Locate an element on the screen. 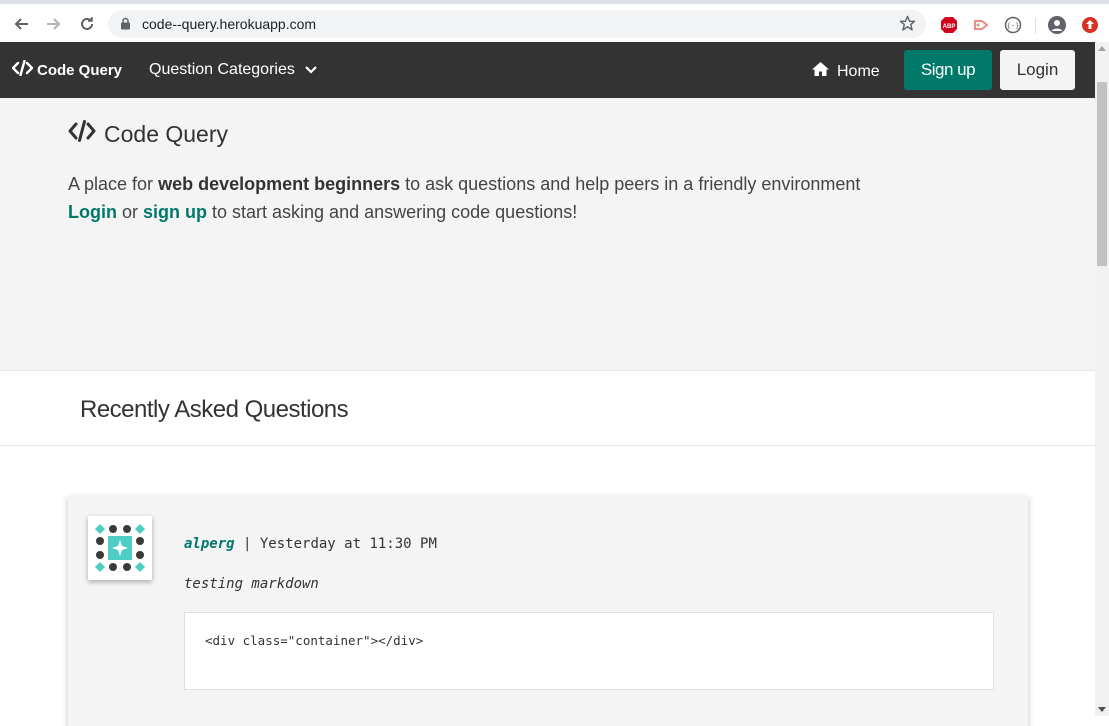  forward-icon is located at coordinates (54, 24).